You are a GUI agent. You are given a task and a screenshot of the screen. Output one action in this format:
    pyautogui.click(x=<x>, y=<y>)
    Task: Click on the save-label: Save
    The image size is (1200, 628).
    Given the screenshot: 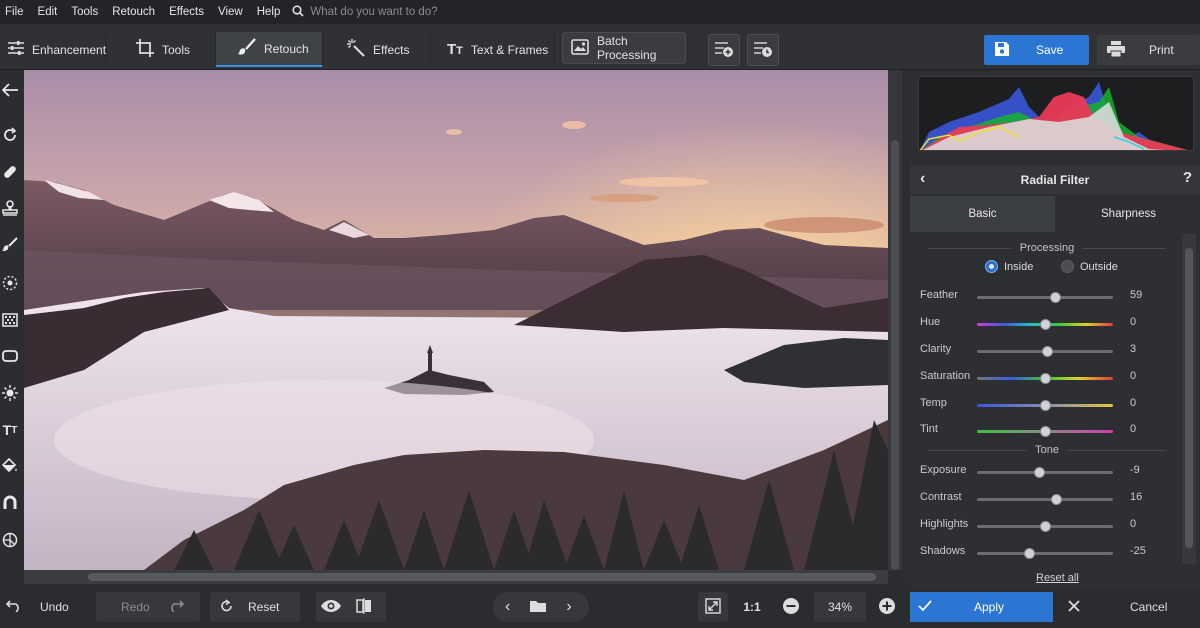 What is the action you would take?
    pyautogui.click(x=1050, y=50)
    